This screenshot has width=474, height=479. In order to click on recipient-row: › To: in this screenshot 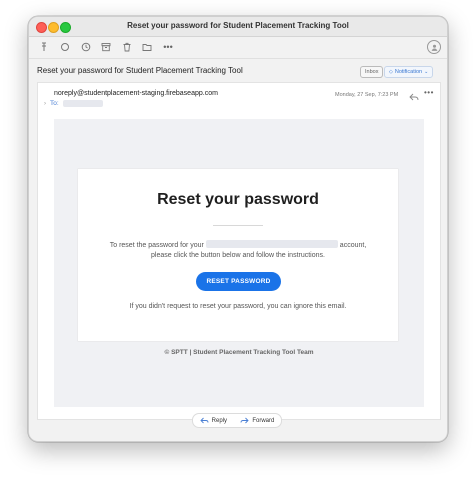, I will do `click(73, 103)`.